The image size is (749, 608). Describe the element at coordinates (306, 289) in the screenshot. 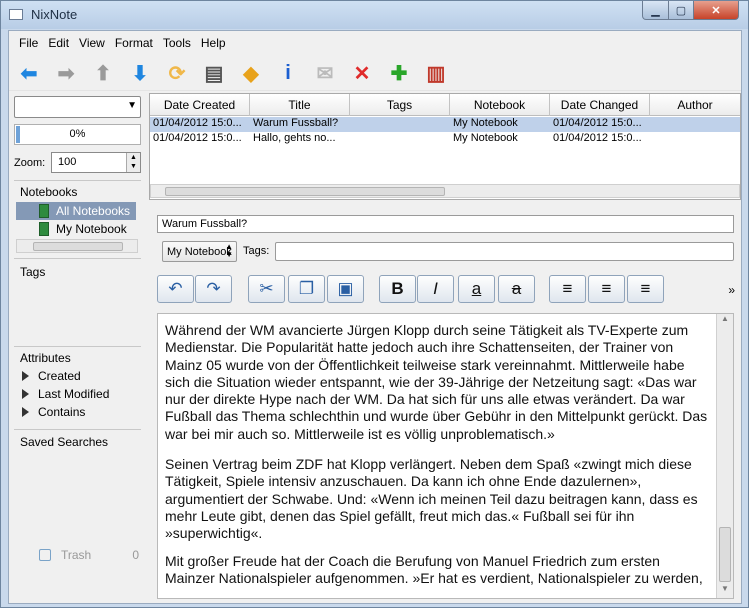

I see `copy-icon: ❐` at that location.